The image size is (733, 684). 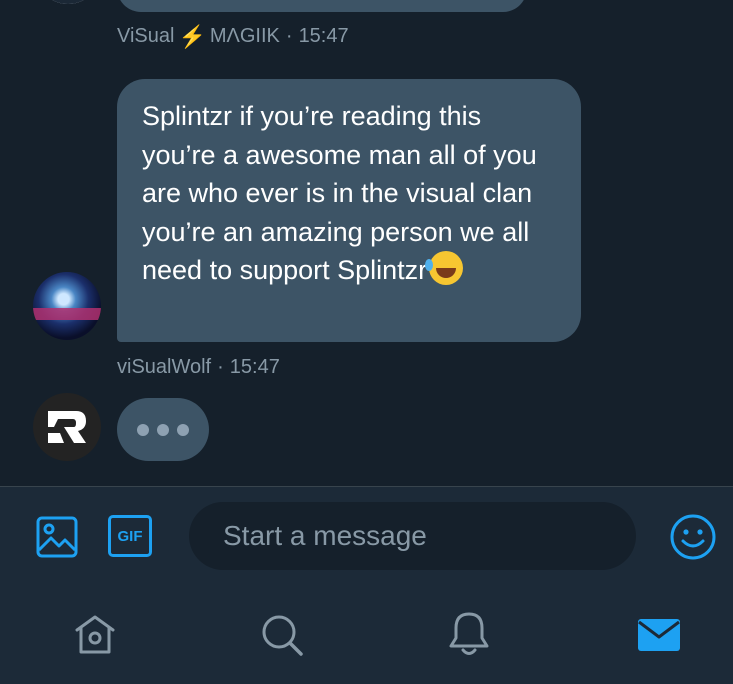 I want to click on typing-user-avatar, so click(x=67, y=427).